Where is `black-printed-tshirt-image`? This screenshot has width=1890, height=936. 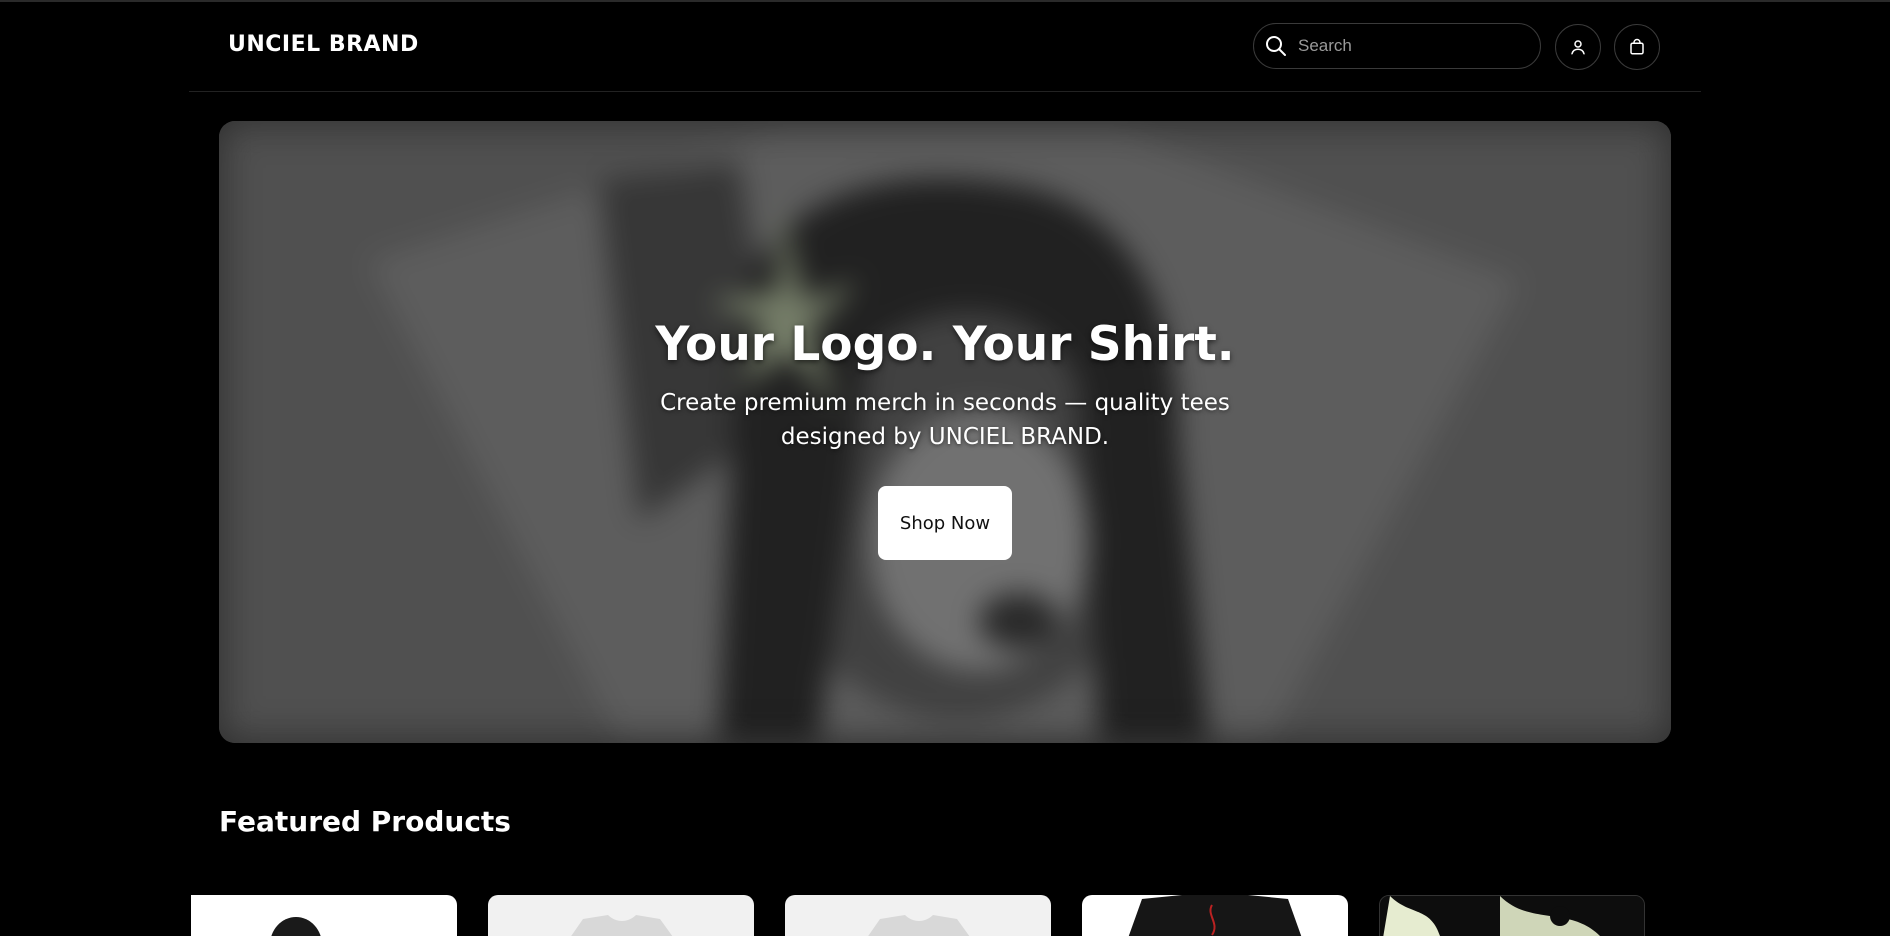 black-printed-tshirt-image is located at coordinates (1215, 915).